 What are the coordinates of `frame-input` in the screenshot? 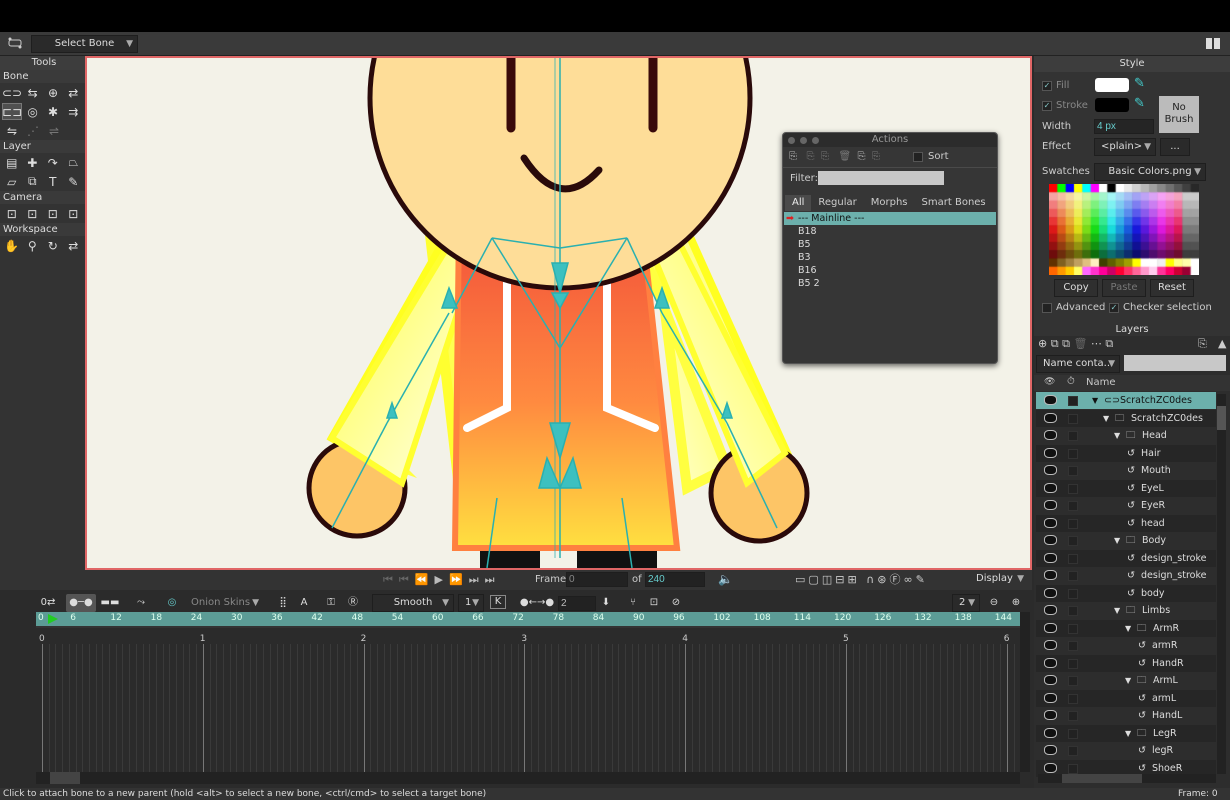 It's located at (597, 579).